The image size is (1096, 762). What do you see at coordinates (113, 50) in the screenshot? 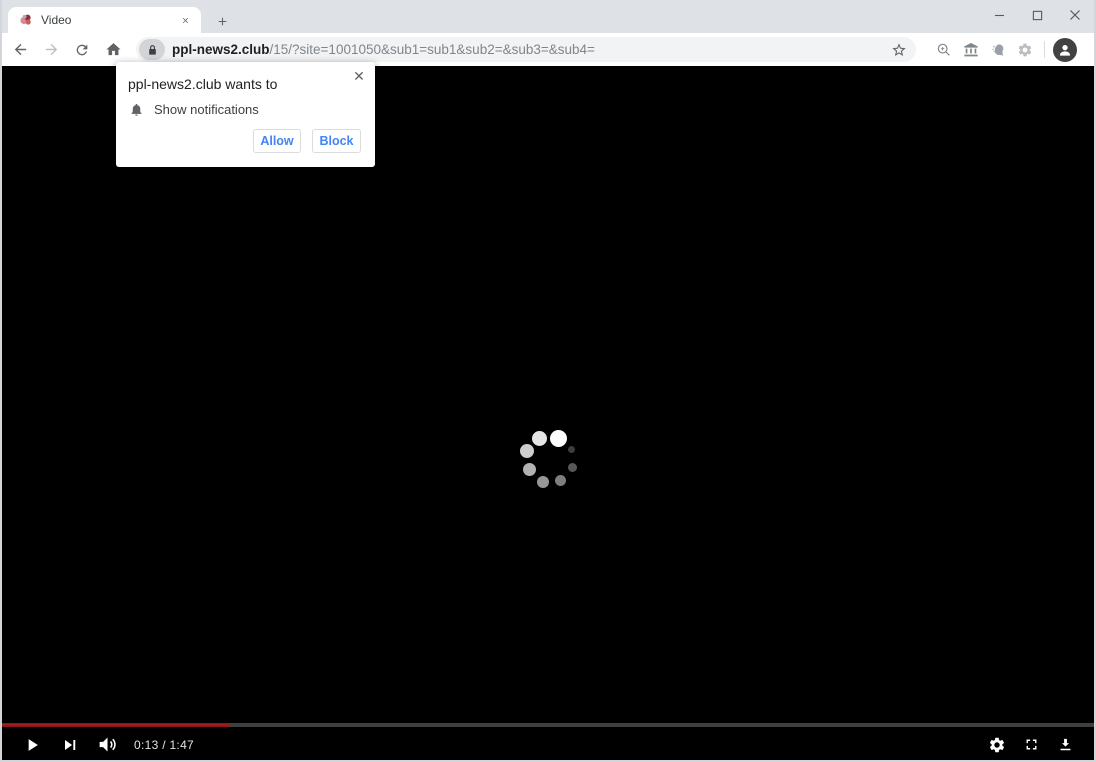
I see `home-button` at bounding box center [113, 50].